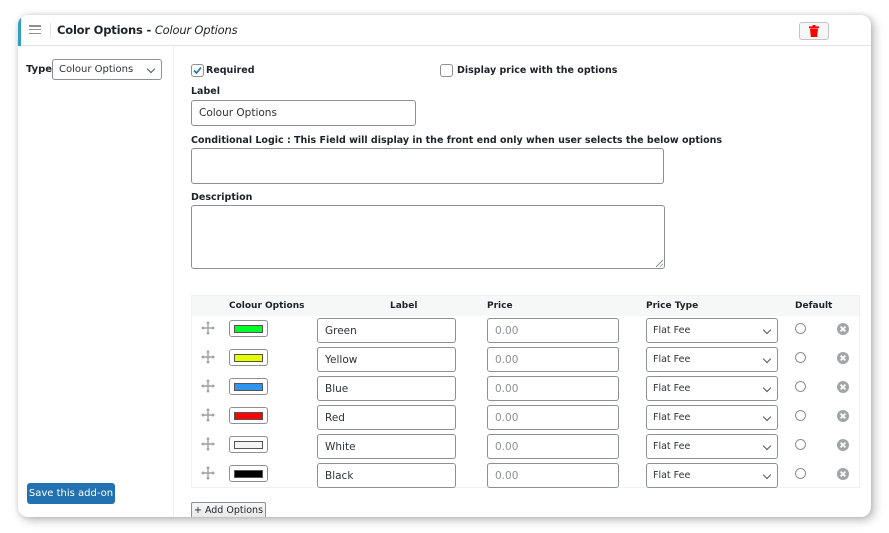 Image resolution: width=889 pixels, height=533 pixels. I want to click on option-row: Red 0.00 Flat Fee, so click(525, 417).